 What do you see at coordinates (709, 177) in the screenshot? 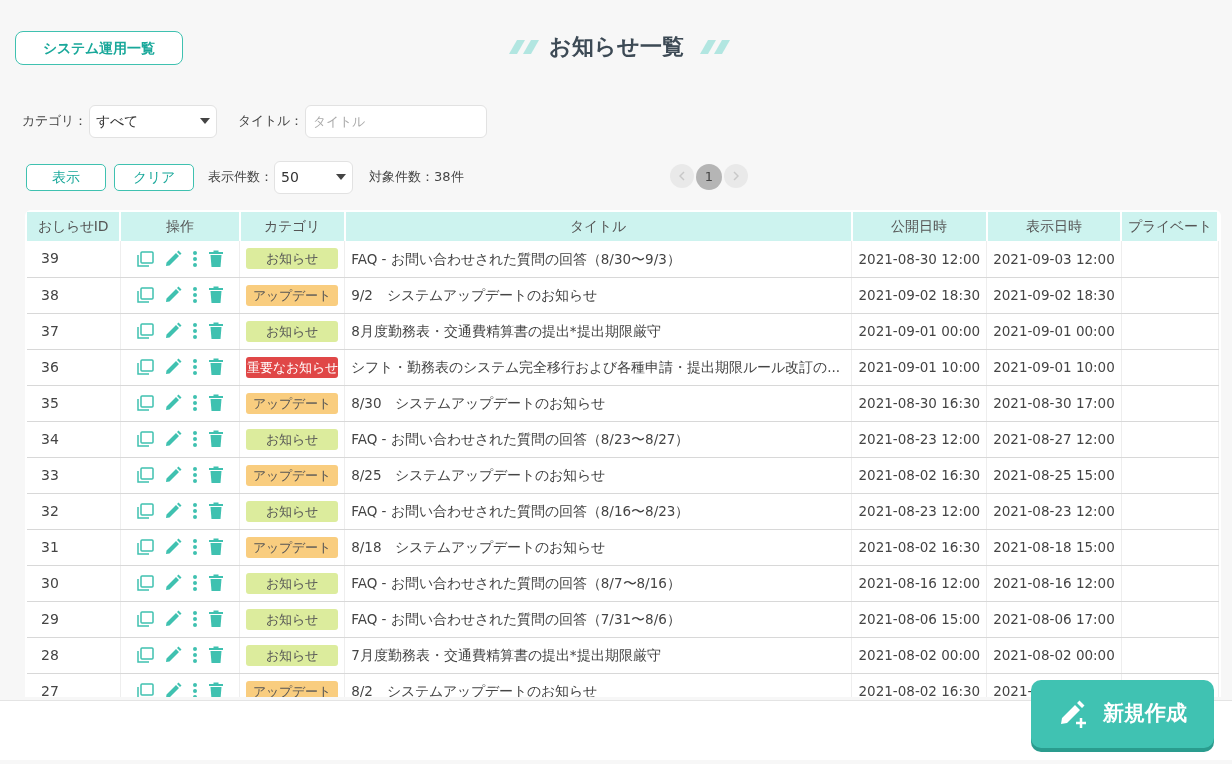
I see `page-button: 1` at bounding box center [709, 177].